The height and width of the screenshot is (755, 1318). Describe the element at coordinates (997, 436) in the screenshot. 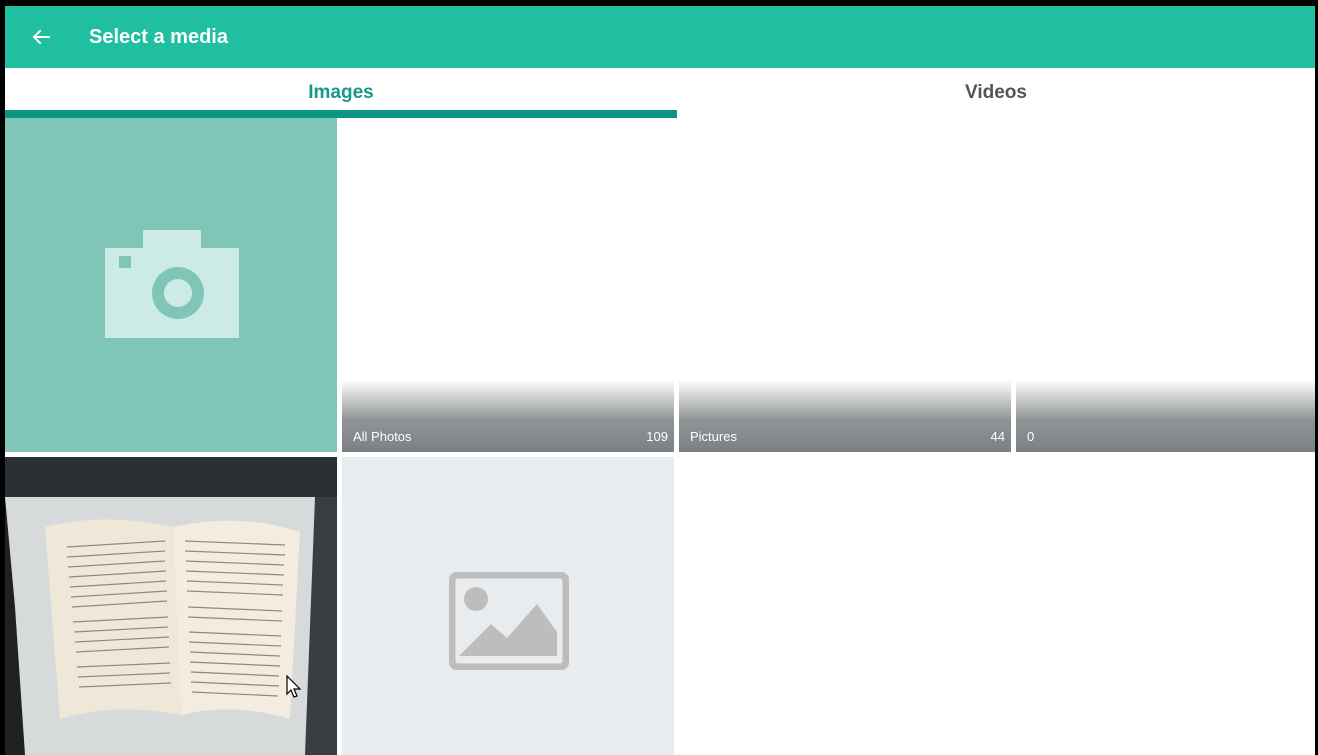

I see `album-count: 44` at that location.